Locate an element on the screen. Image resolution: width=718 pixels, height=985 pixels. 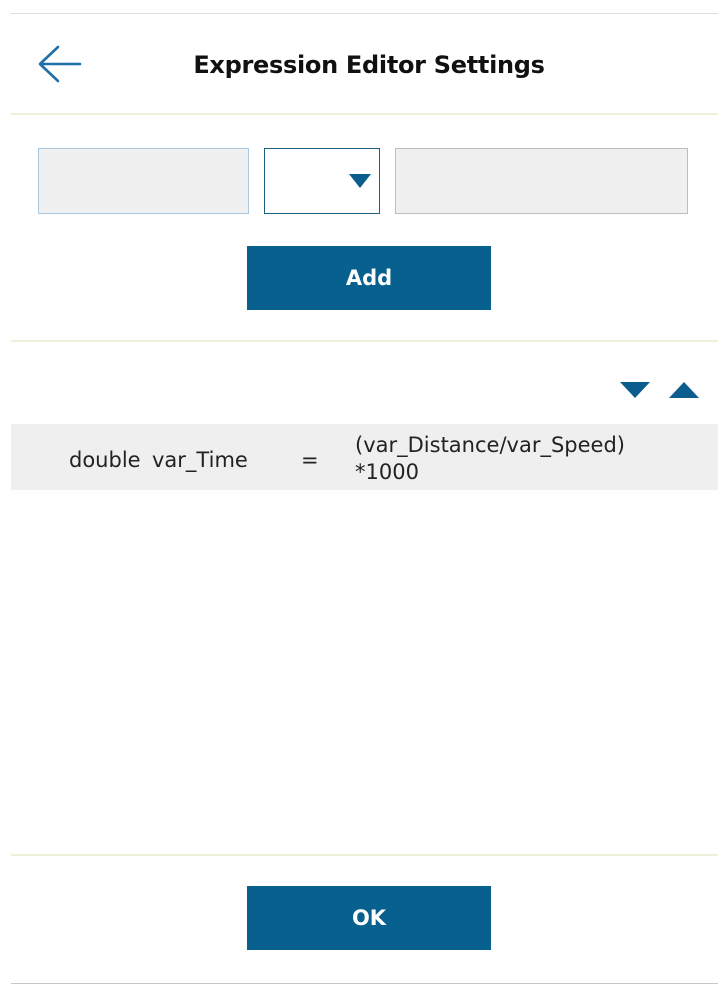
expression-variable: var_Time is located at coordinates (200, 460).